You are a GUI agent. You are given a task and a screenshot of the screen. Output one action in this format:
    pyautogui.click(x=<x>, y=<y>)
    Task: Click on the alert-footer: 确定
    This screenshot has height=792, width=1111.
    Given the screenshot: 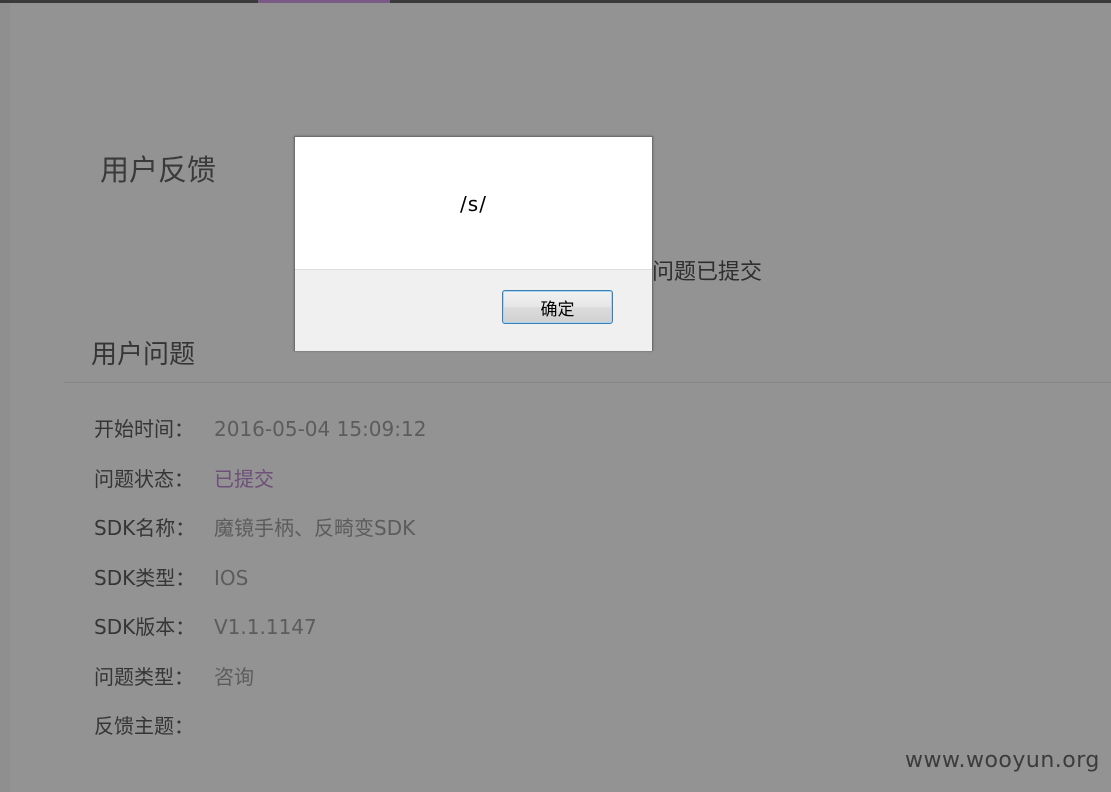 What is the action you would take?
    pyautogui.click(x=473, y=310)
    